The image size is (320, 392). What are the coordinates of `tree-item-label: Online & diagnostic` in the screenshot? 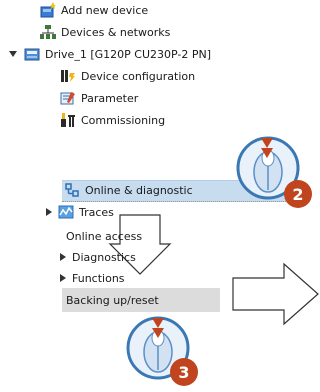 It's located at (139, 190).